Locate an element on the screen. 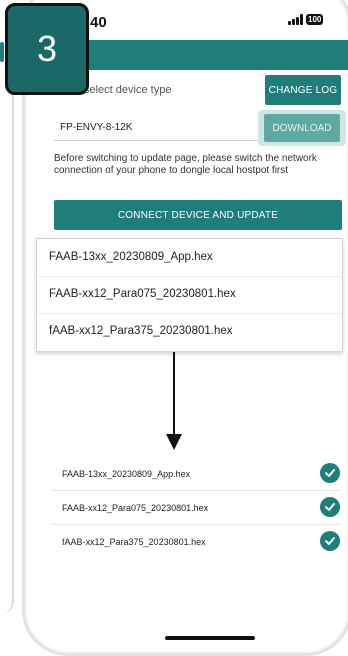  file-option: fAAB-xx12_Para375_20230801.hex is located at coordinates (189, 331).